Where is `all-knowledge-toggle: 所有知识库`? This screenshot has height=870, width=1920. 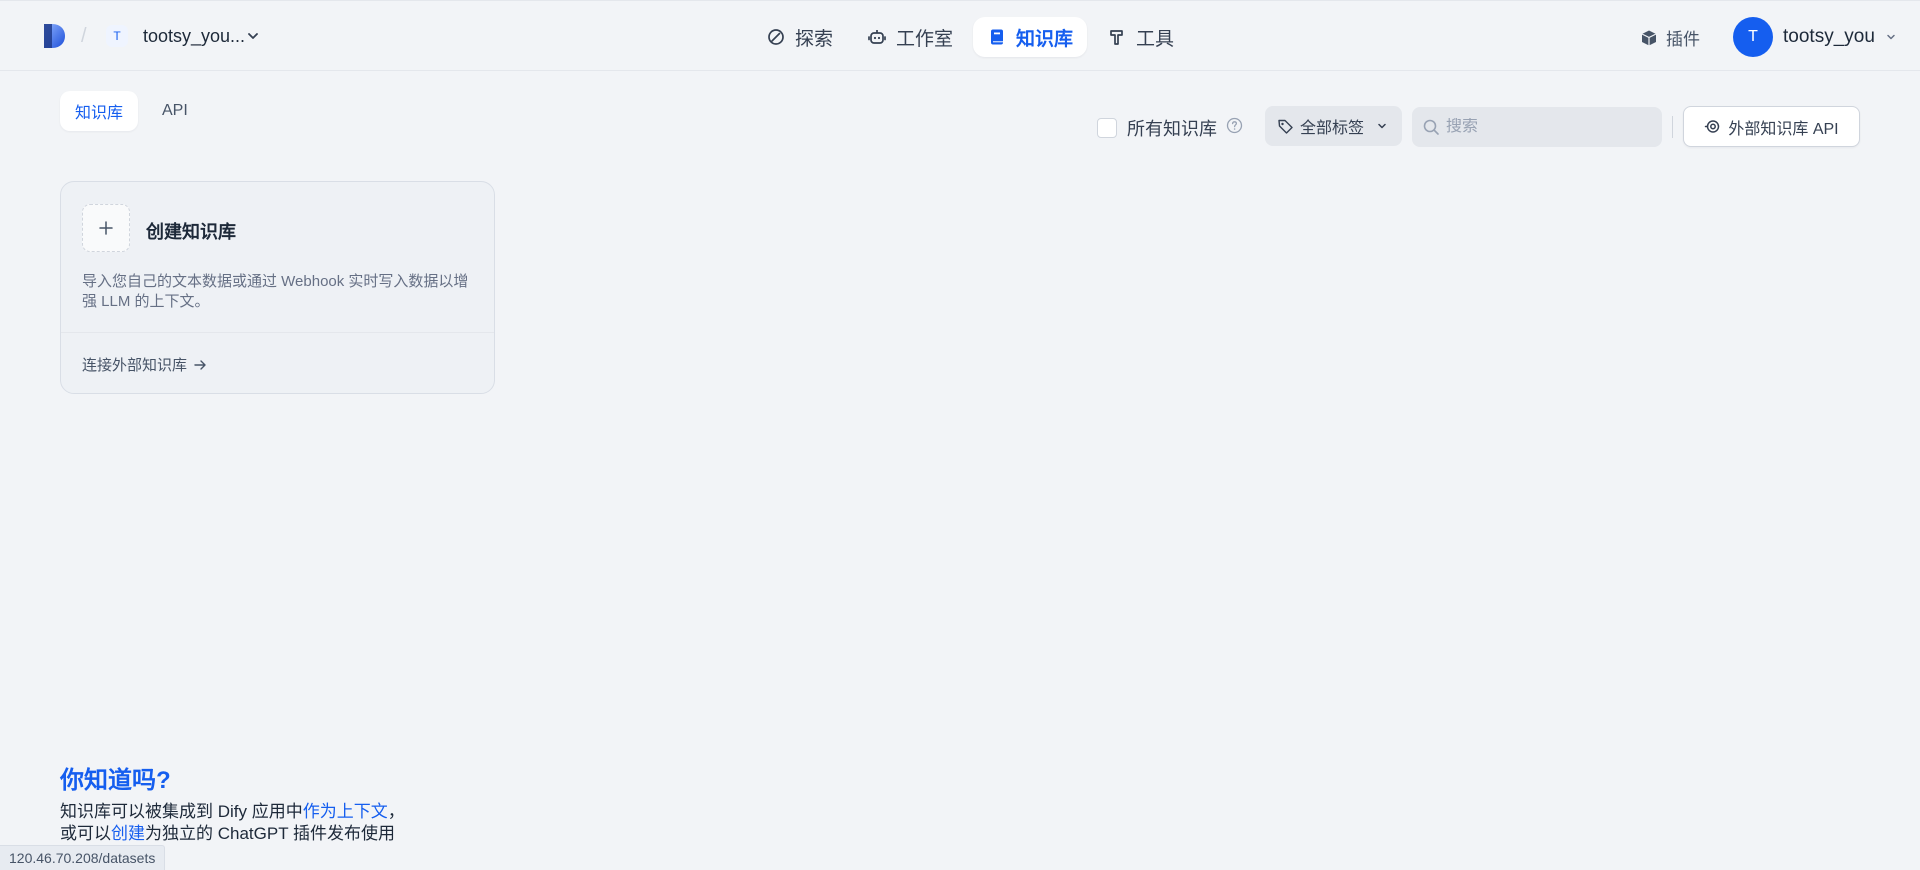
all-knowledge-toggle: 所有知识库 is located at coordinates (1157, 128).